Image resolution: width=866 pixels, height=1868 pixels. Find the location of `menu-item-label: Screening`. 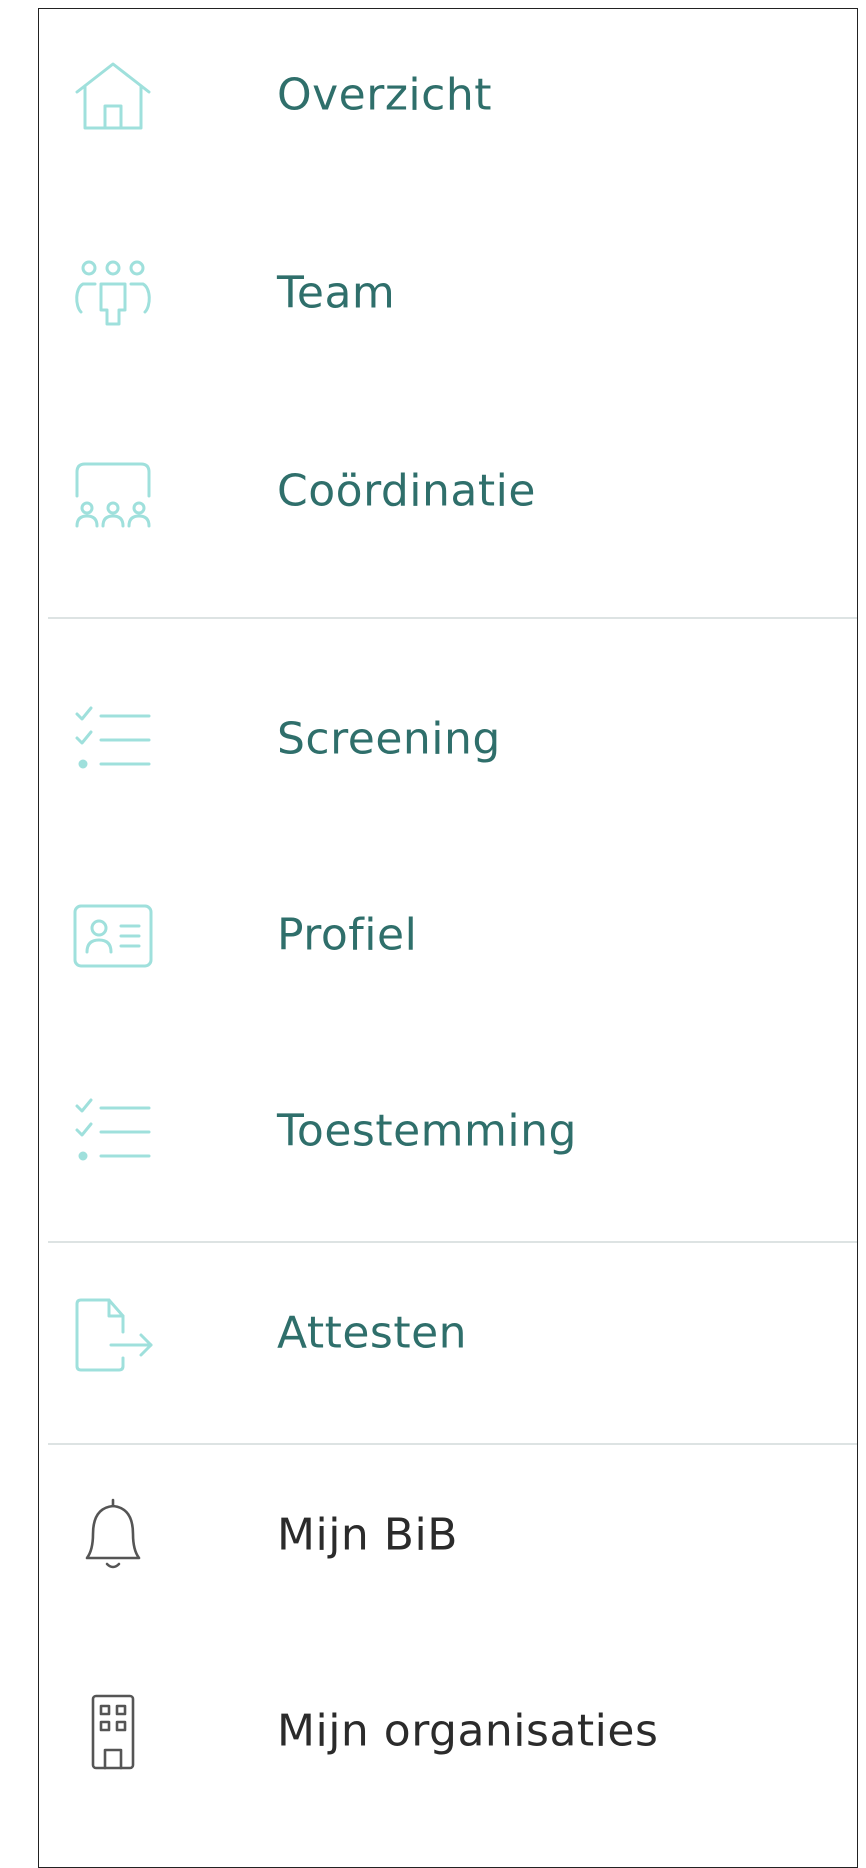

menu-item-label: Screening is located at coordinates (389, 739).